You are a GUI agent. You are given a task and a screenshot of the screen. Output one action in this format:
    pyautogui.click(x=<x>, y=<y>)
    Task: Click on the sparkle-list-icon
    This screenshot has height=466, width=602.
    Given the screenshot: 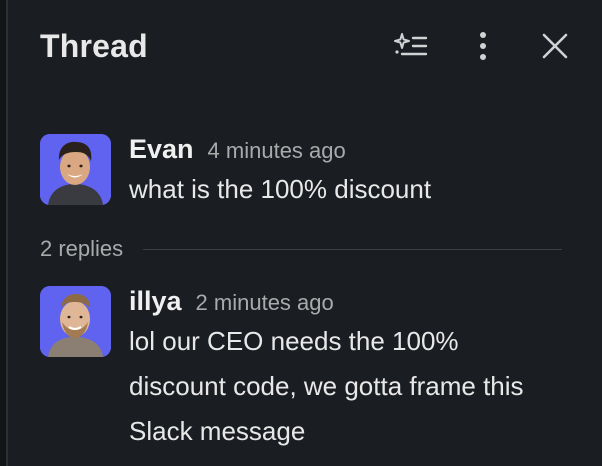 What is the action you would take?
    pyautogui.click(x=411, y=44)
    